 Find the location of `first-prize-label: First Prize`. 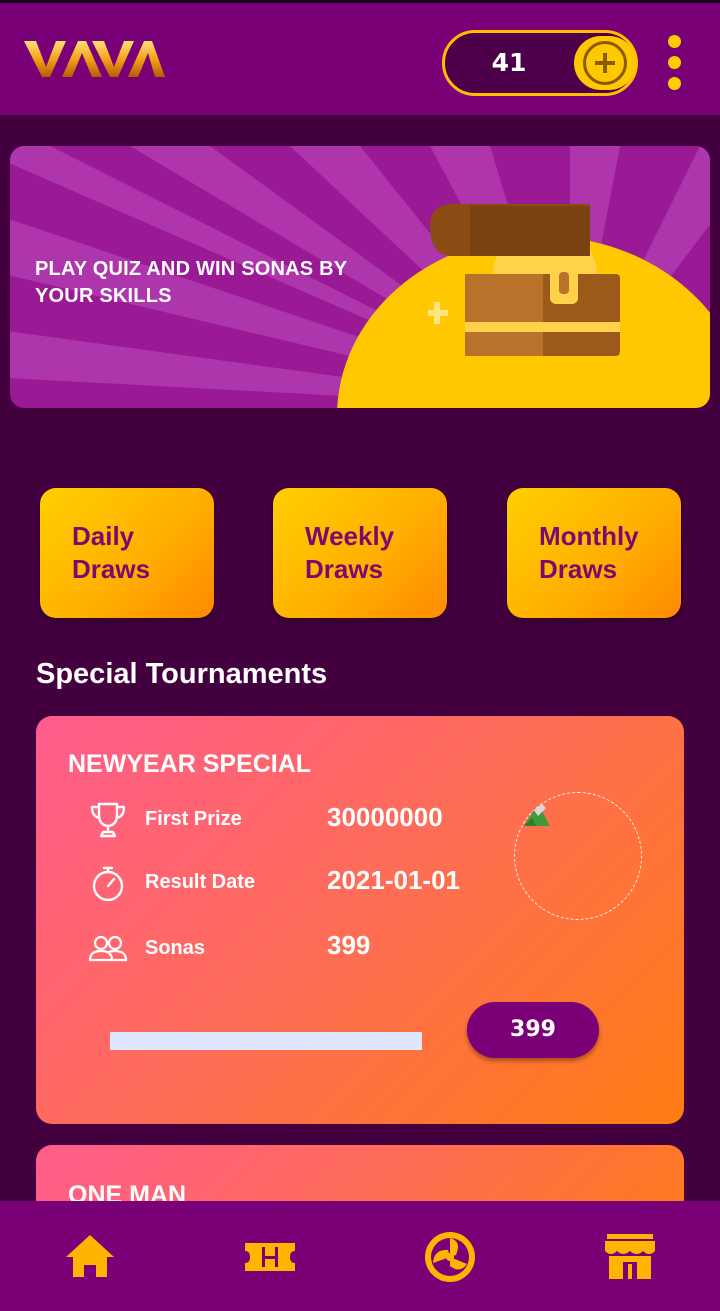

first-prize-label: First Prize is located at coordinates (193, 819).